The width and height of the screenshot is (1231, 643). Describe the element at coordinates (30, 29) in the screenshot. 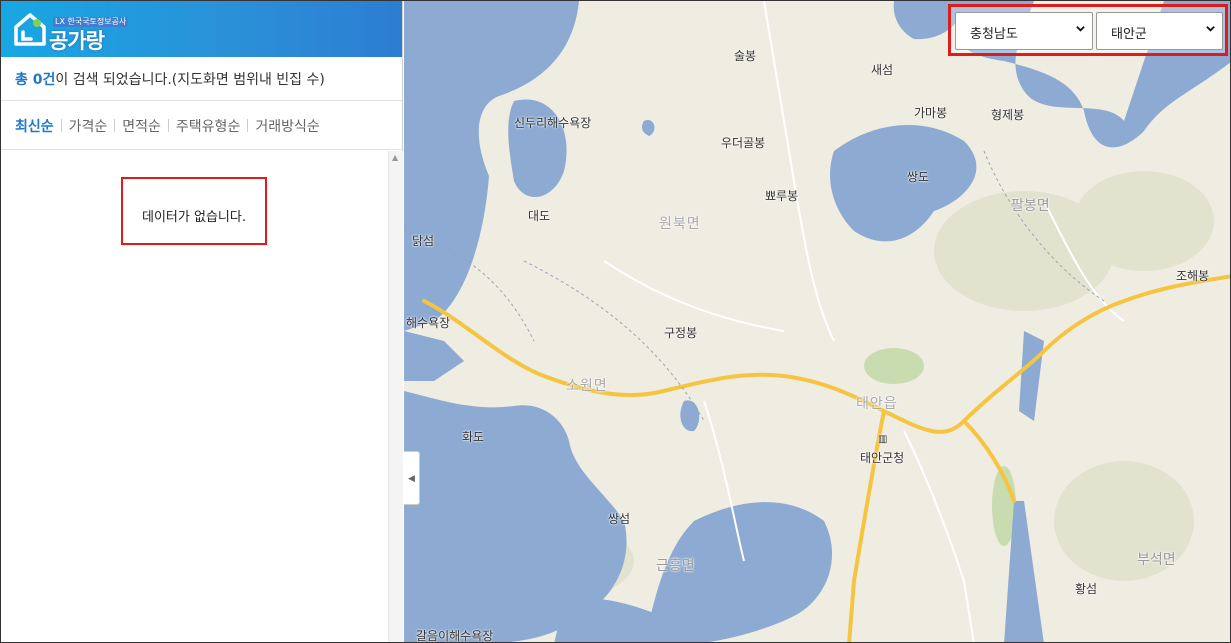

I see `logo-house-icon` at that location.